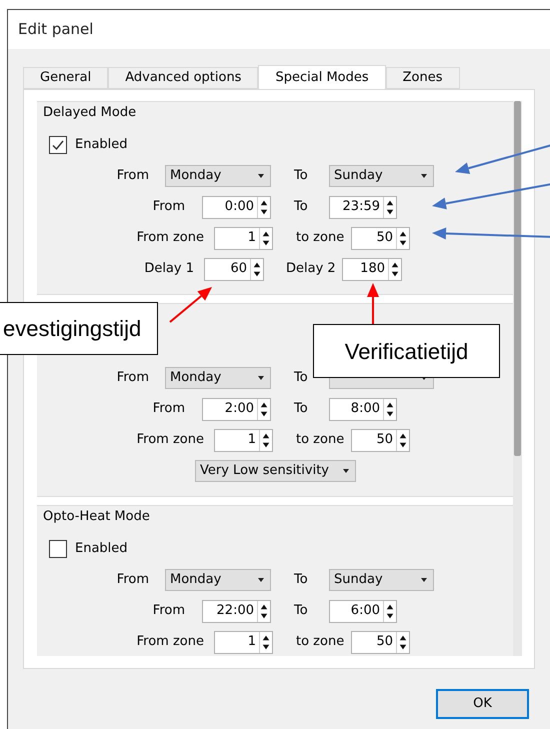 The height and width of the screenshot is (729, 550). I want to click on number-spinner: 8:00, so click(363, 409).